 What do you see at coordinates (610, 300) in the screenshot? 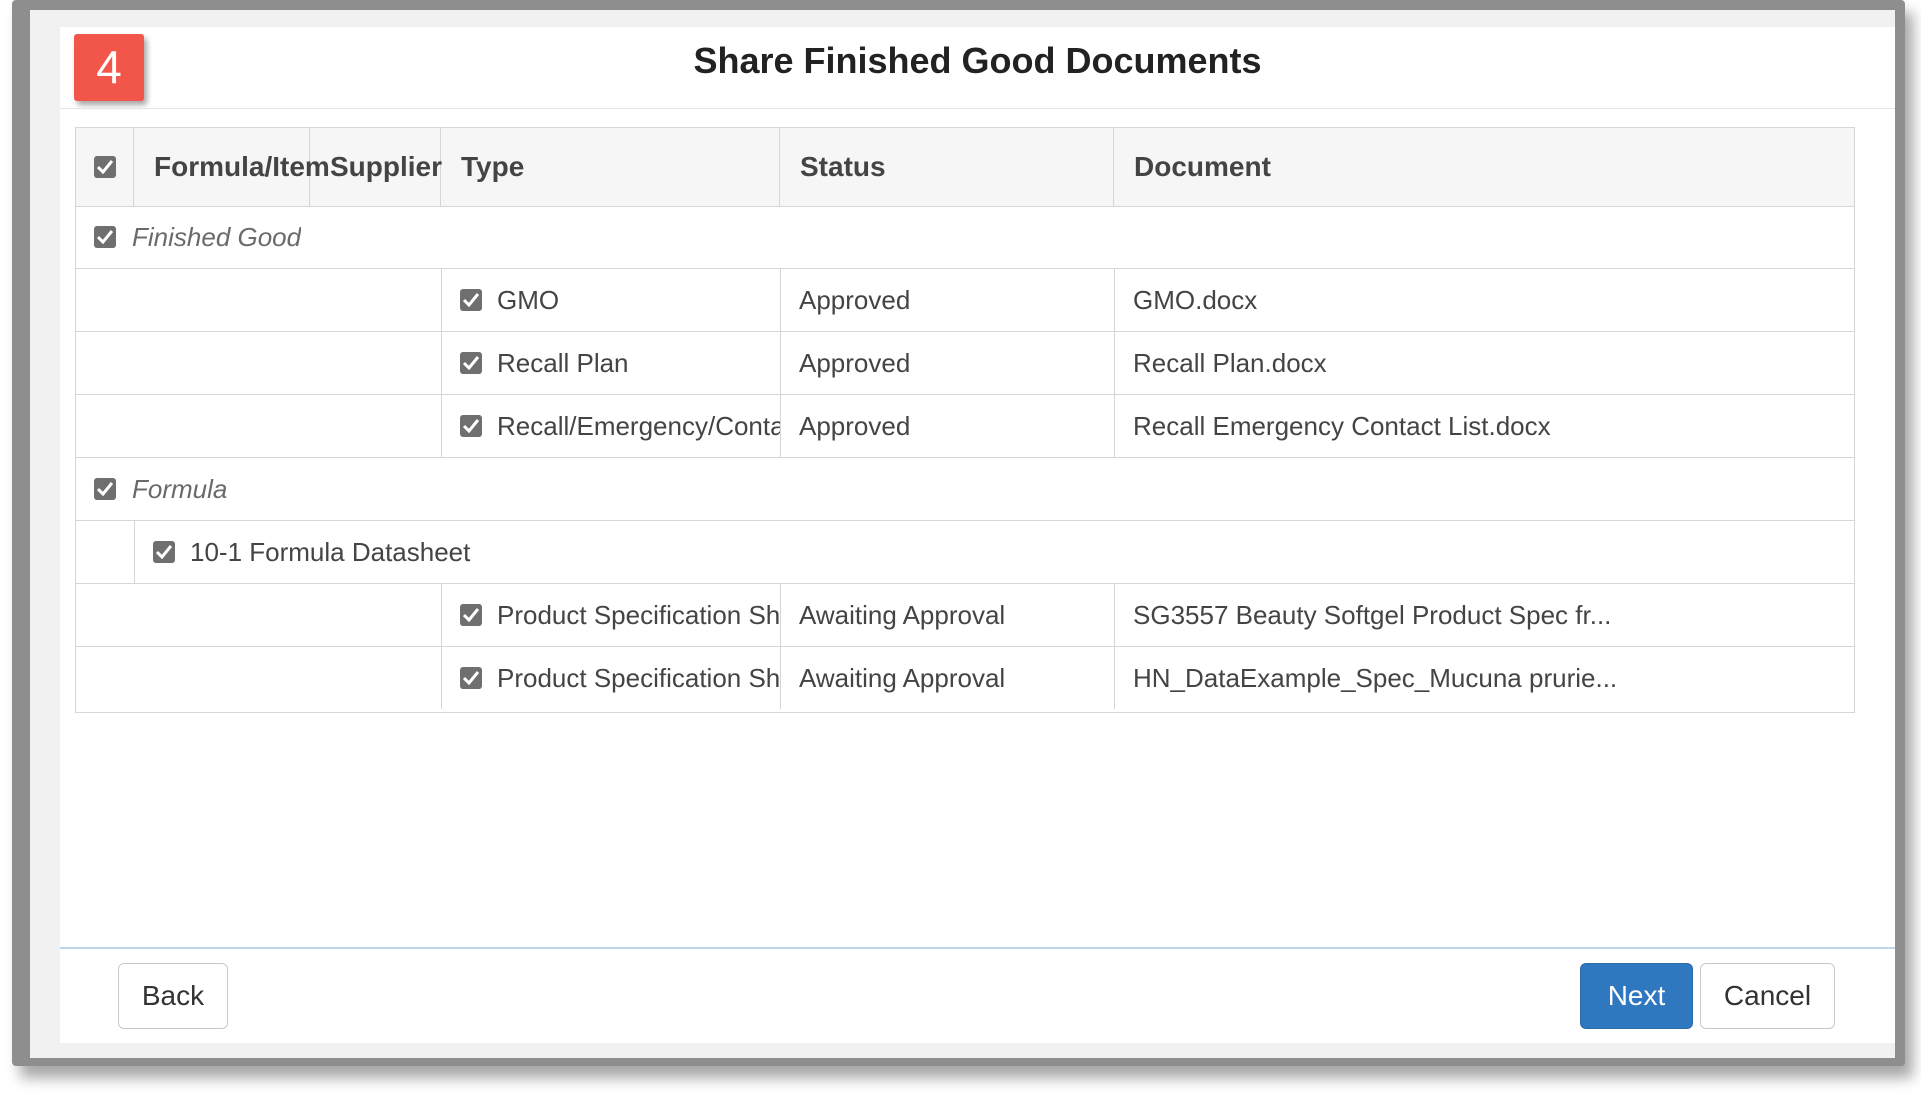
I see `type-cell: GMO` at bounding box center [610, 300].